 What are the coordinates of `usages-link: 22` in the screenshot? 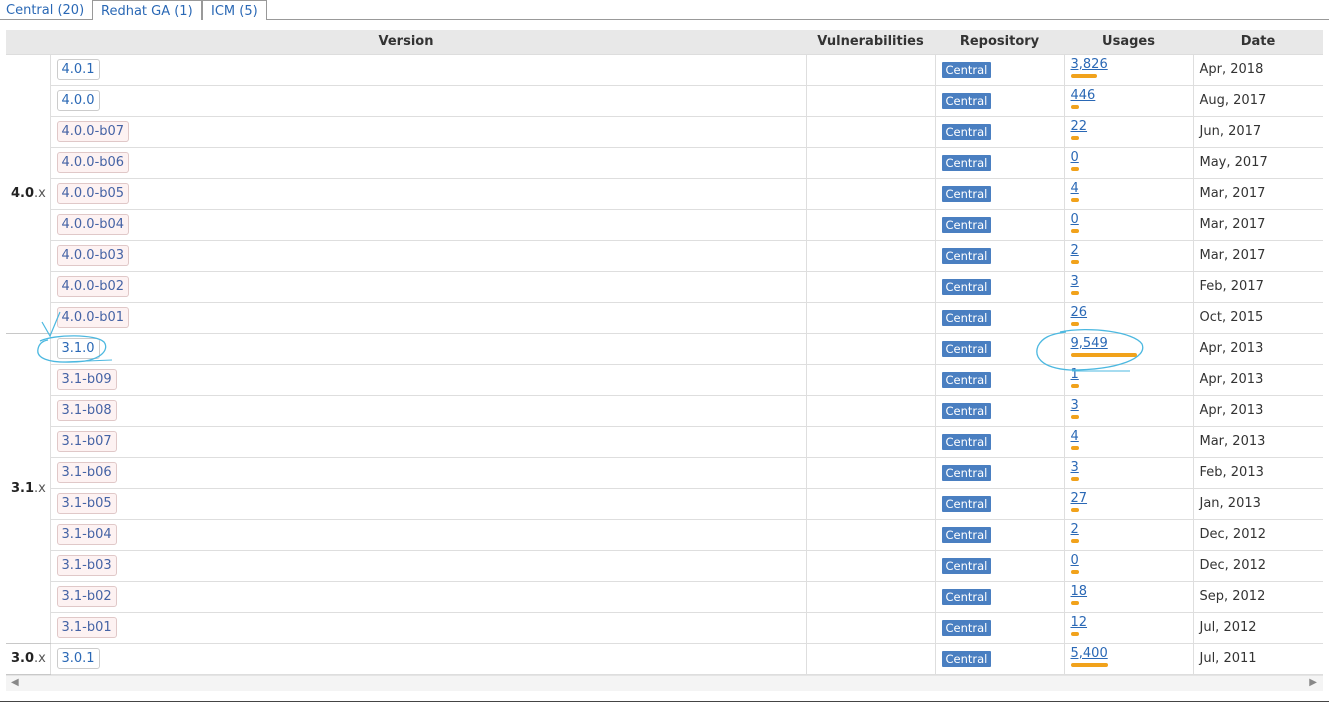 It's located at (1132, 126).